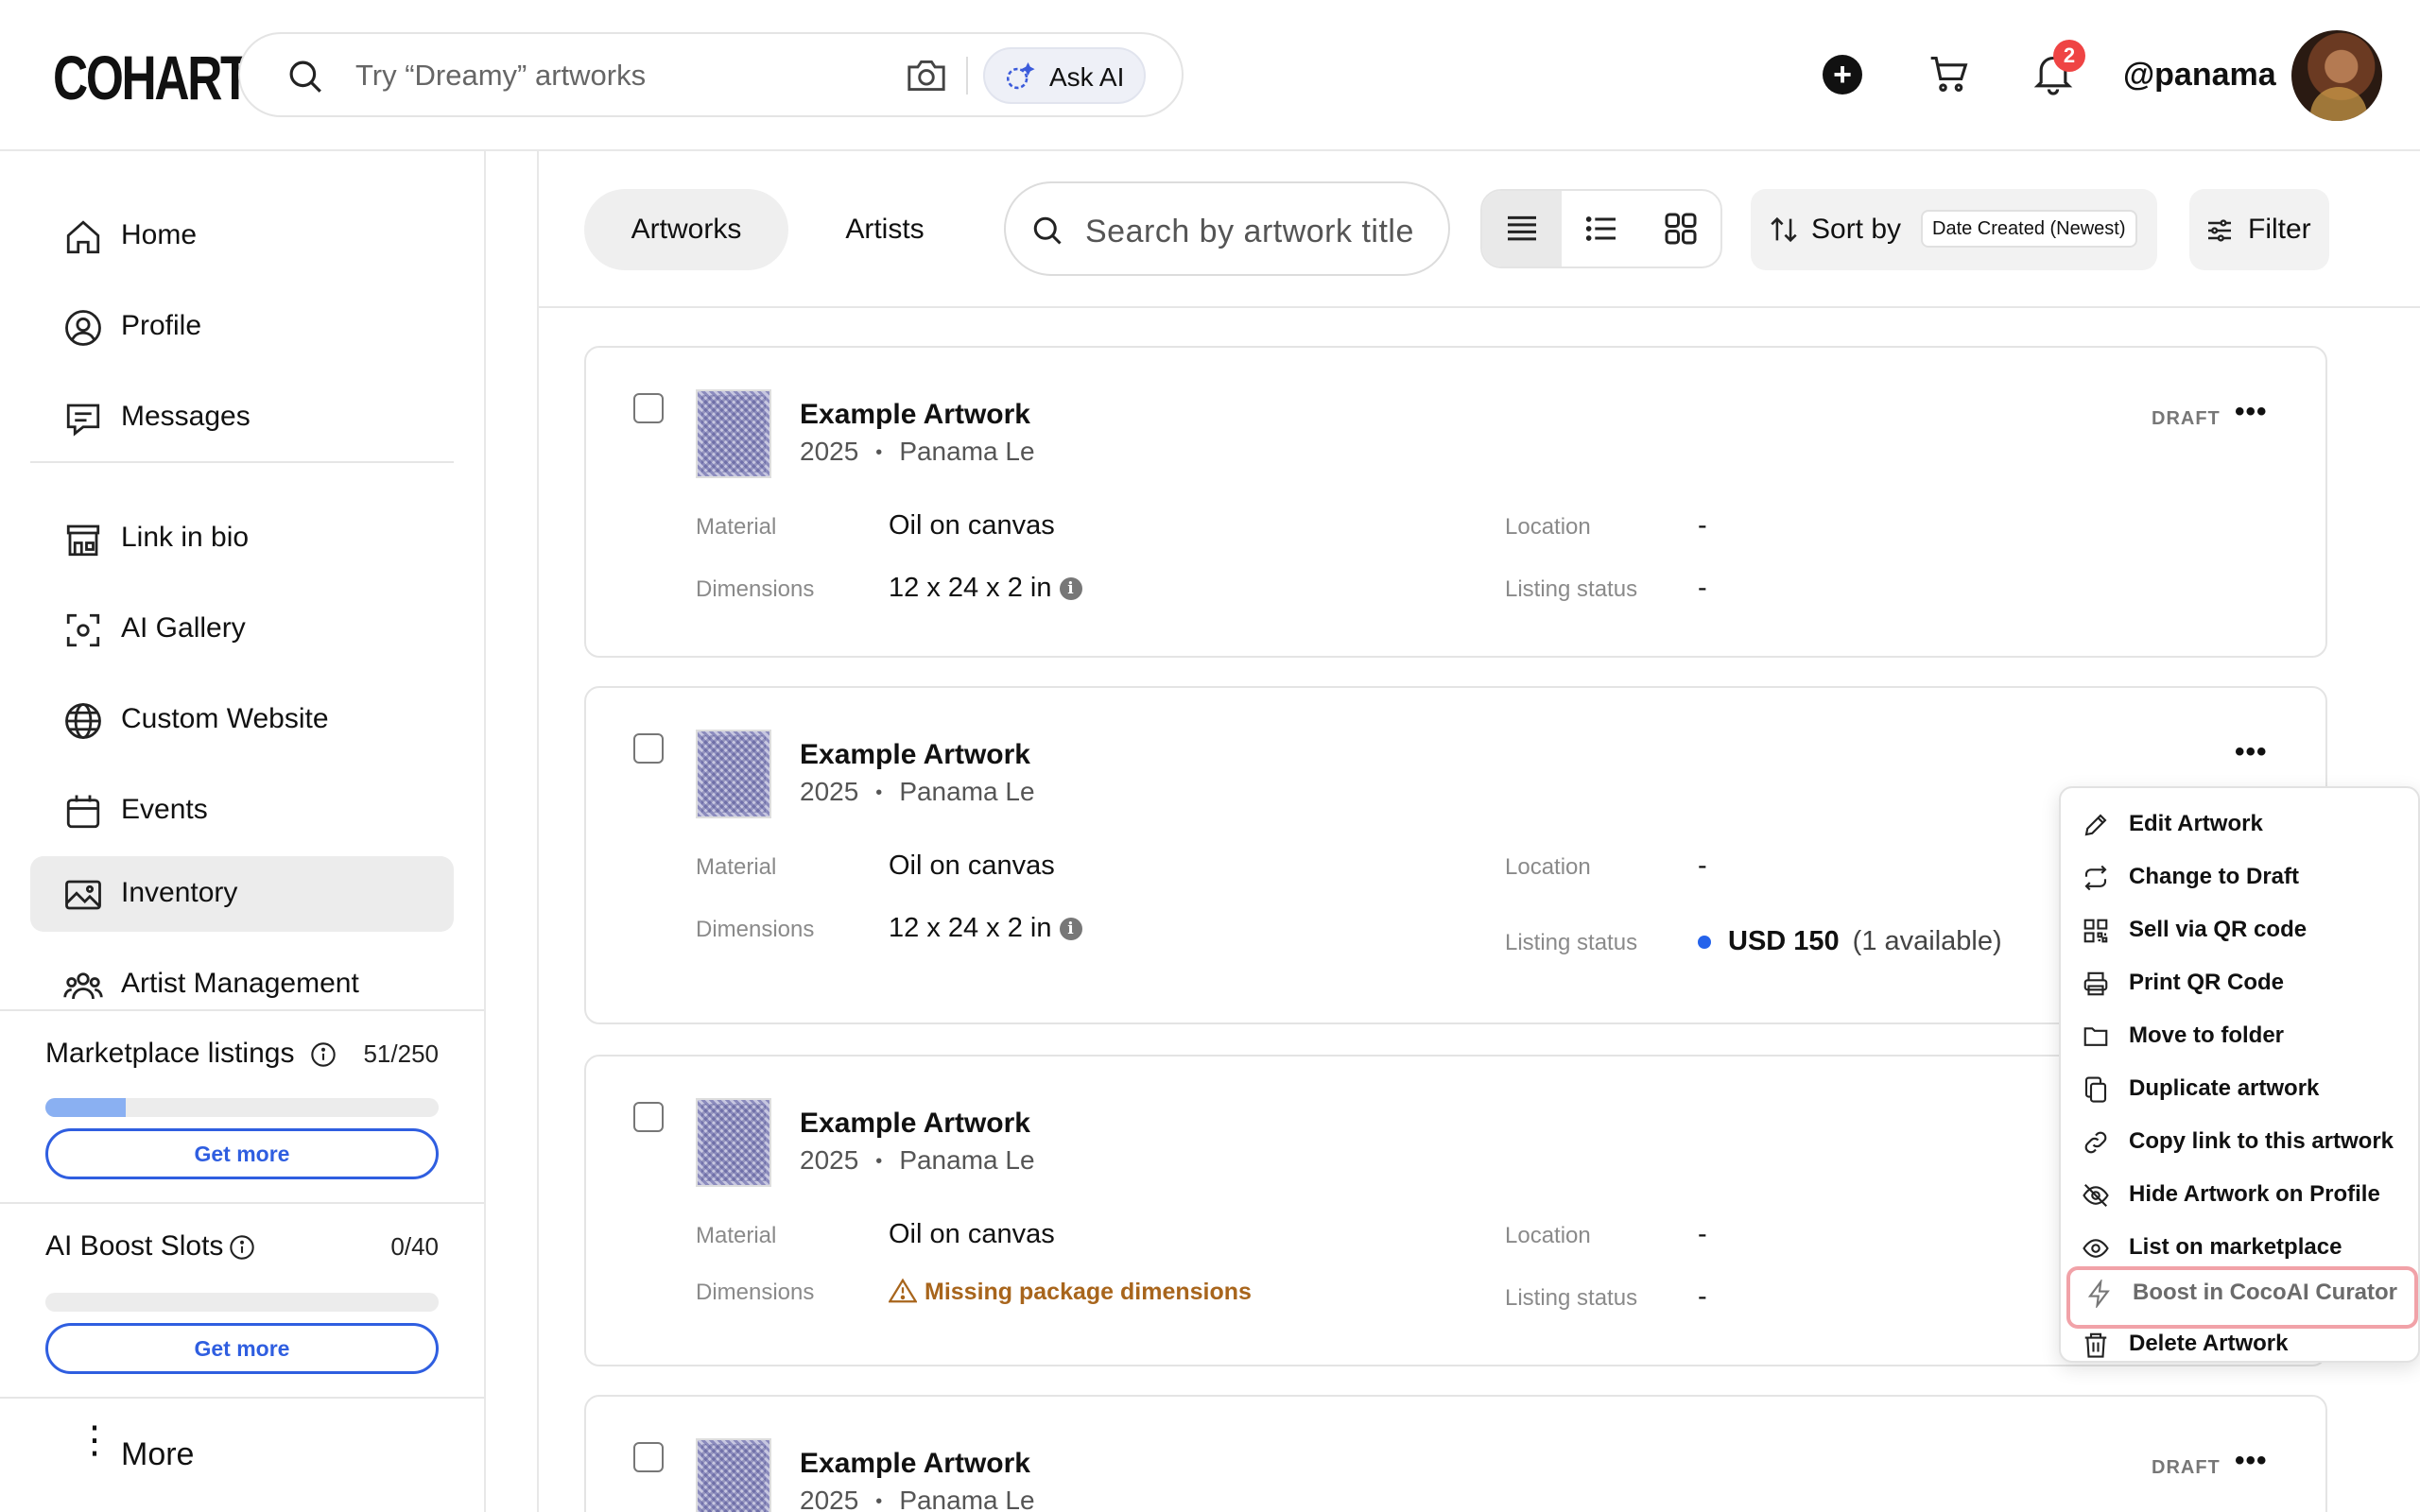 This screenshot has width=2420, height=1512. Describe the element at coordinates (83, 986) in the screenshot. I see `people-icon` at that location.